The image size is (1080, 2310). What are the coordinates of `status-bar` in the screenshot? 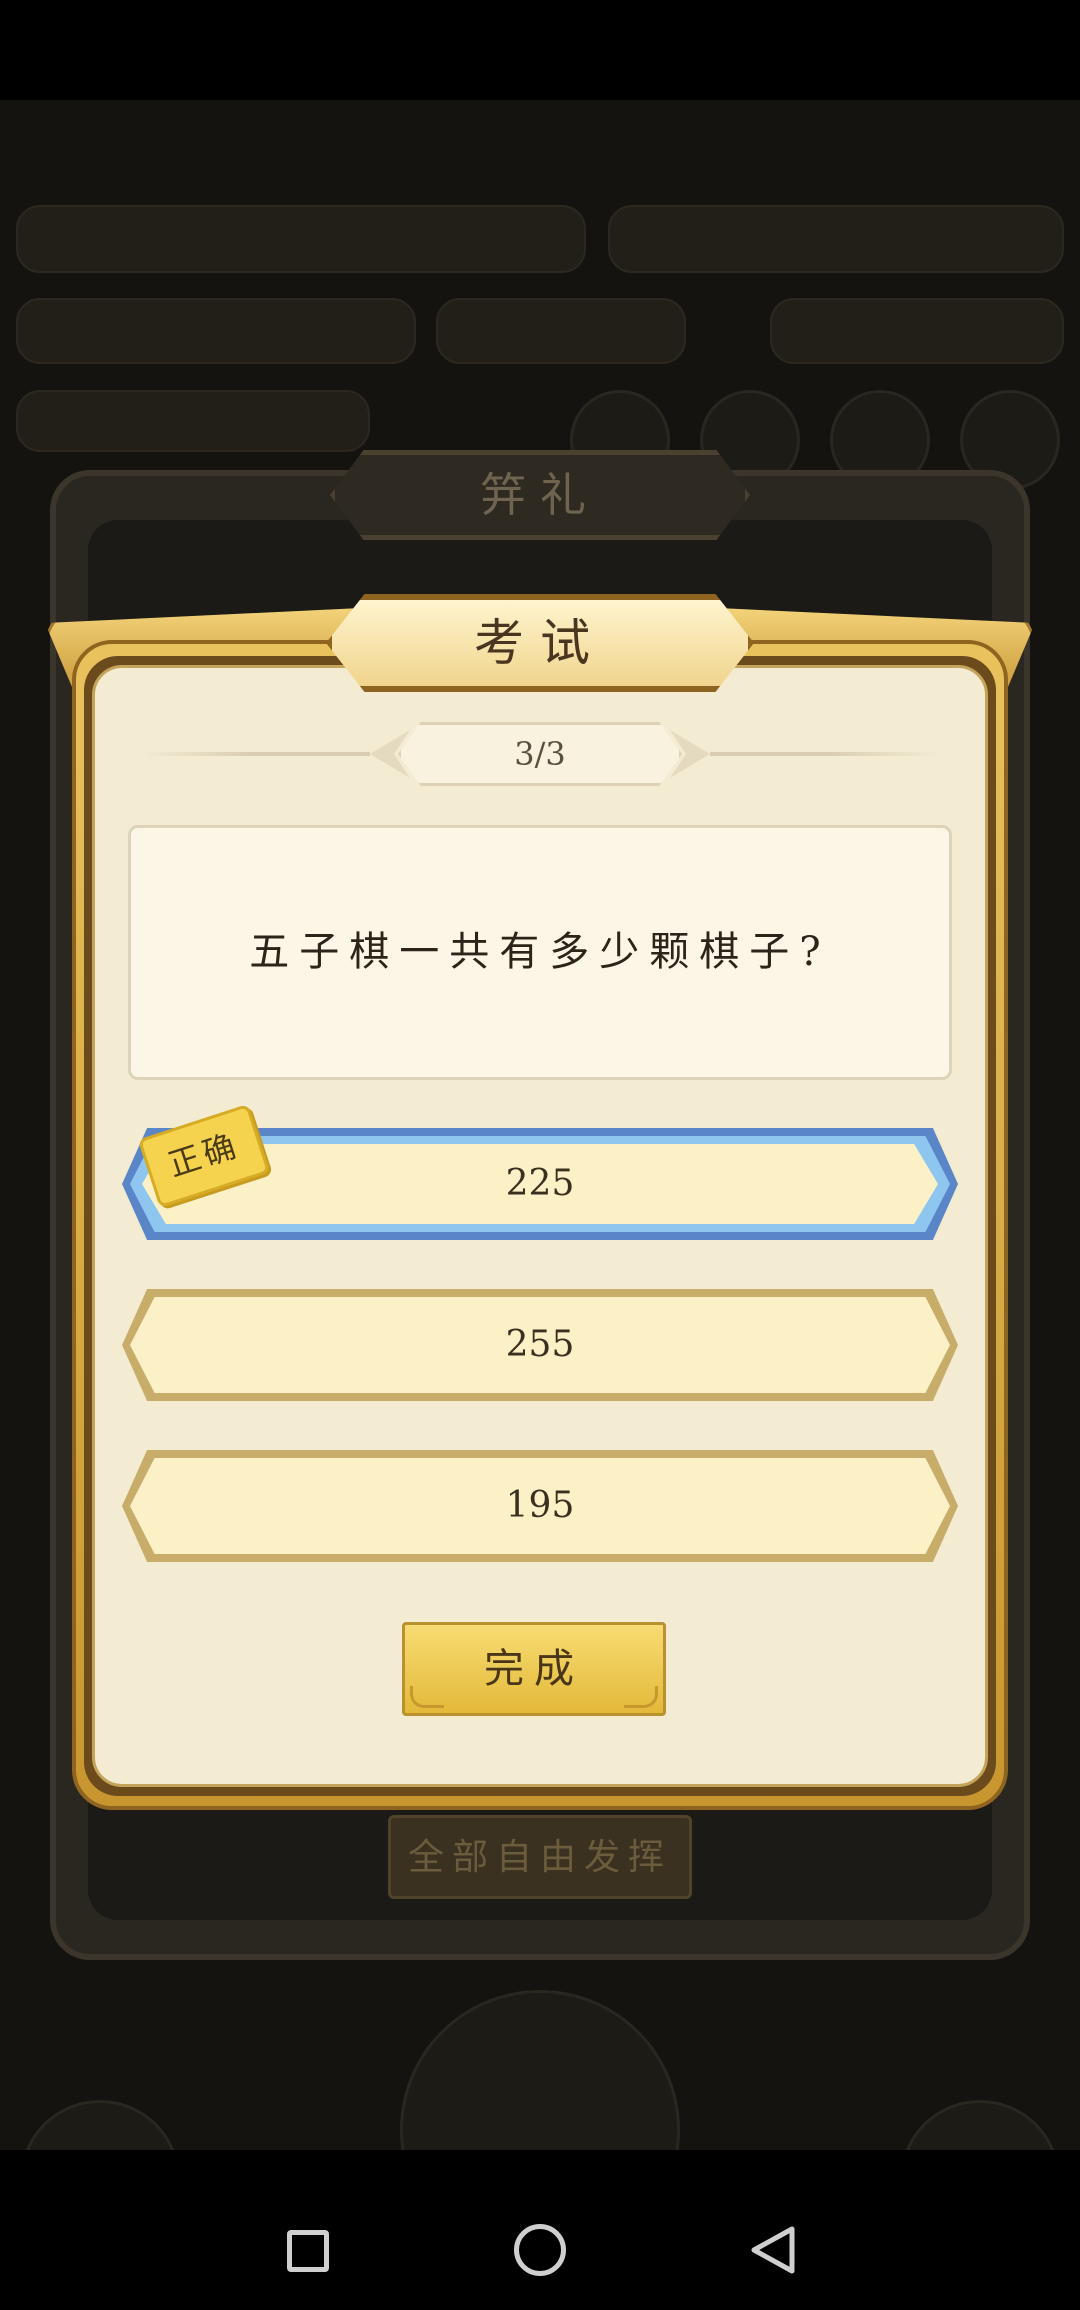 It's located at (540, 50).